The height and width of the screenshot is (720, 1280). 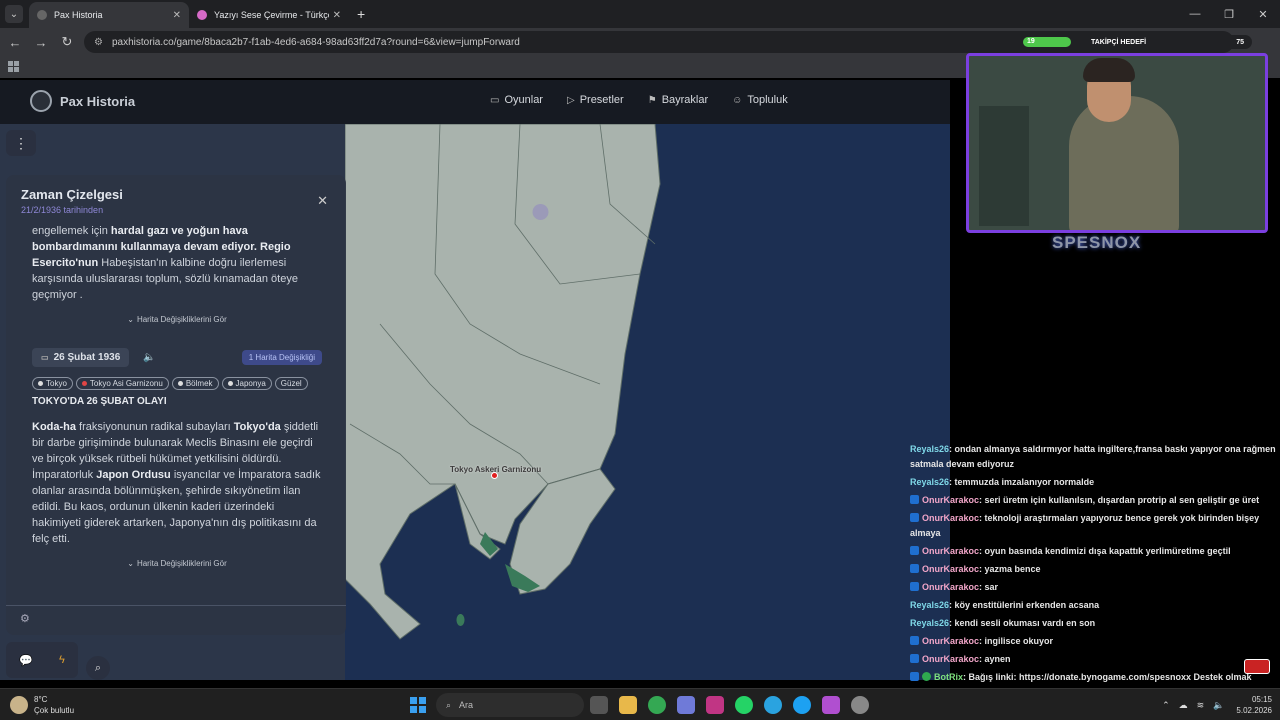 I want to click on tag-tokyo: Tokyo, so click(x=52, y=383).